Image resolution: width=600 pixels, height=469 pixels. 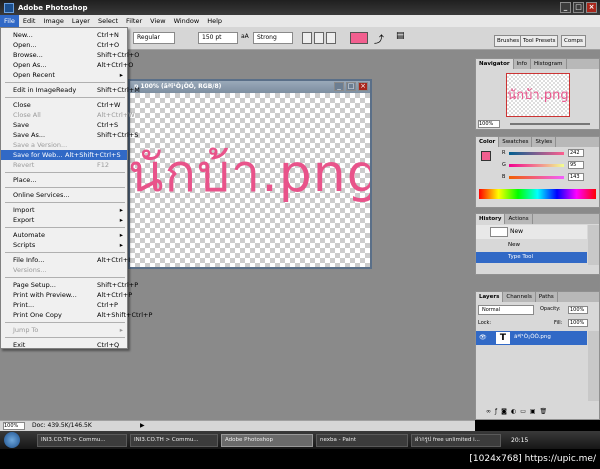 What do you see at coordinates (154, 38) in the screenshot?
I see `font-style-select: Regular` at bounding box center [154, 38].